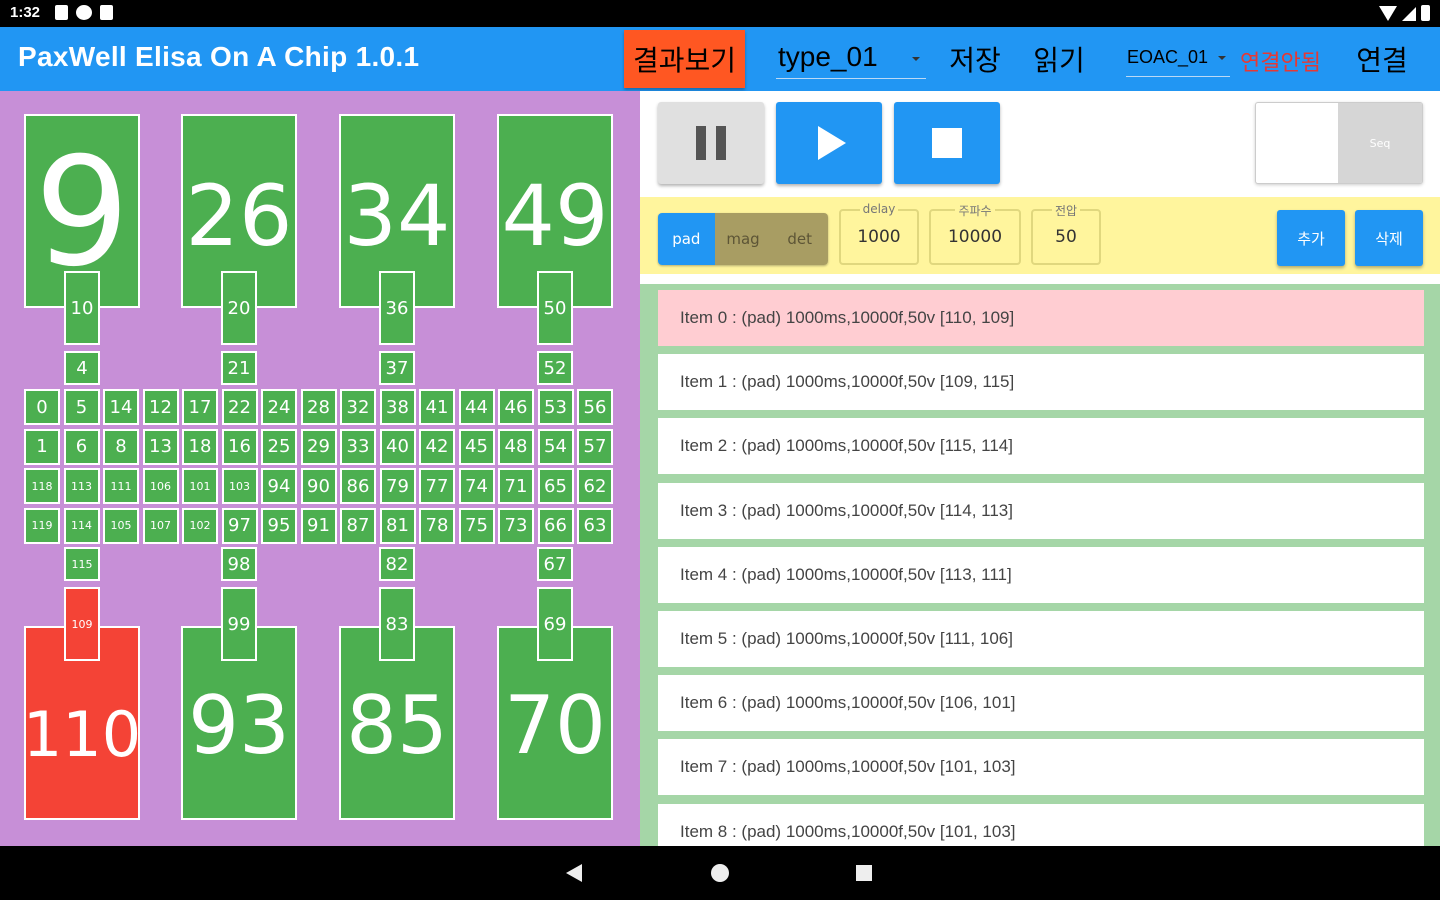  I want to click on grid-cell: 1, so click(42, 446).